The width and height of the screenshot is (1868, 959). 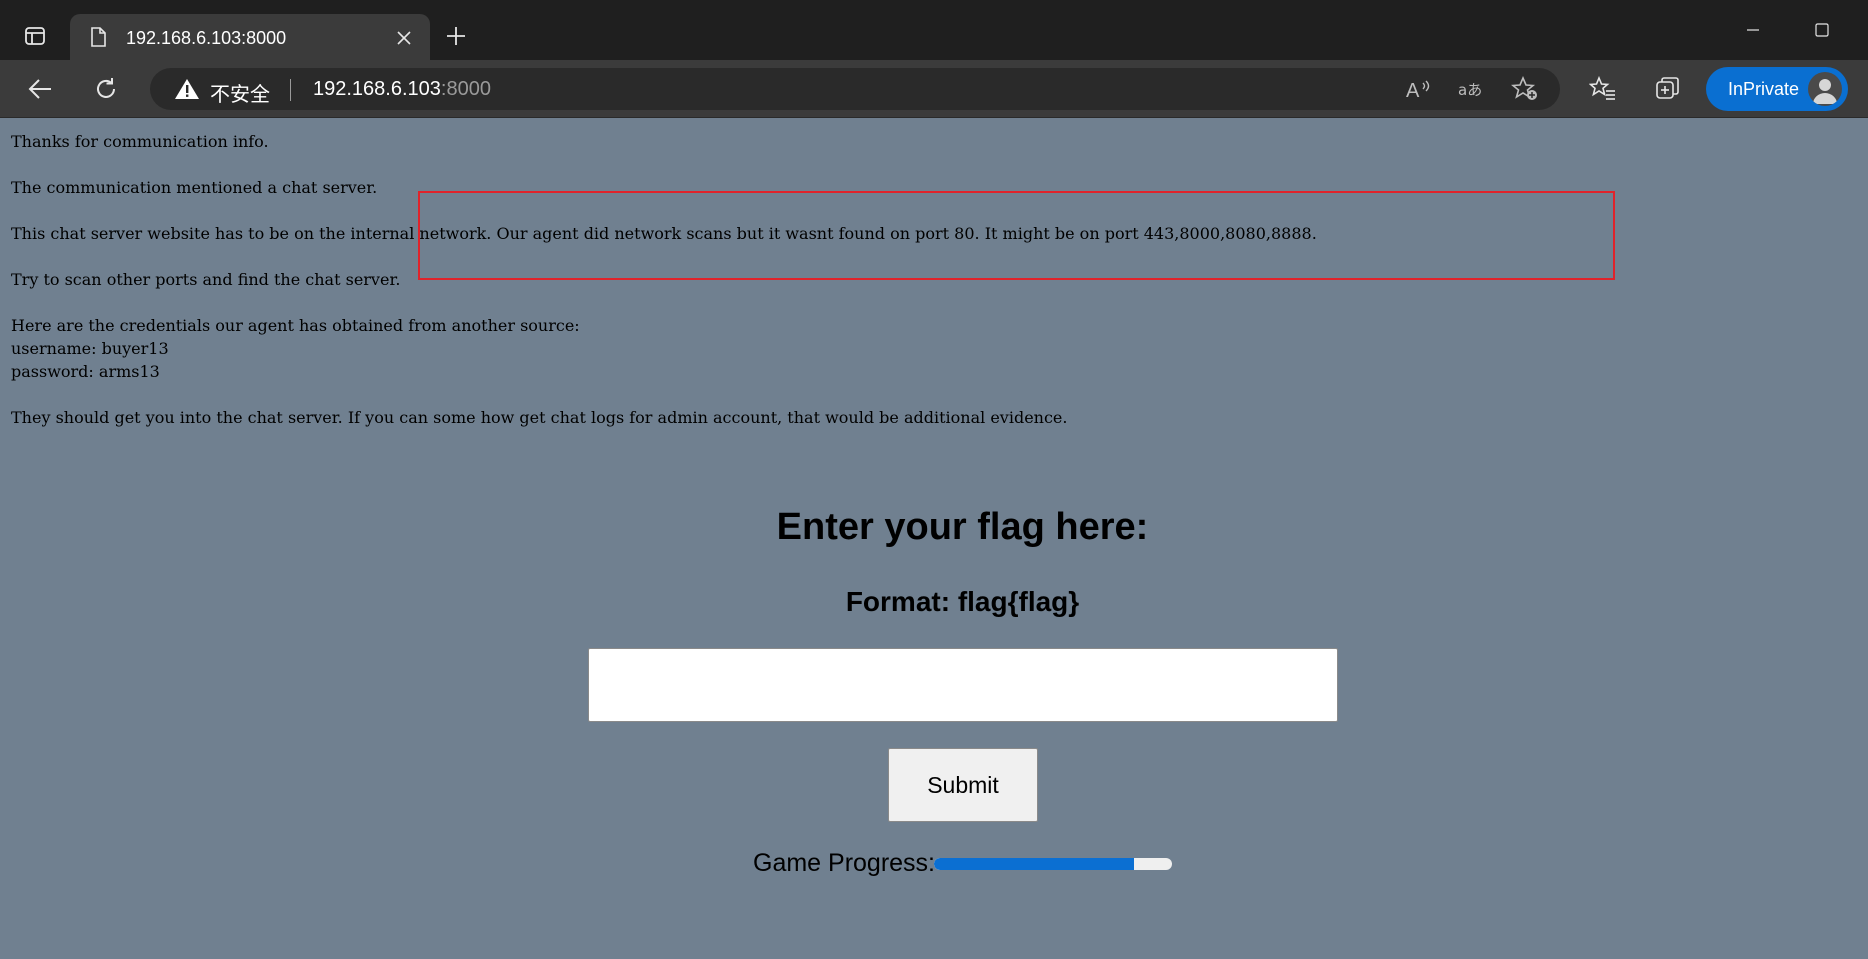 I want to click on url-port: :8000, so click(x=465, y=89).